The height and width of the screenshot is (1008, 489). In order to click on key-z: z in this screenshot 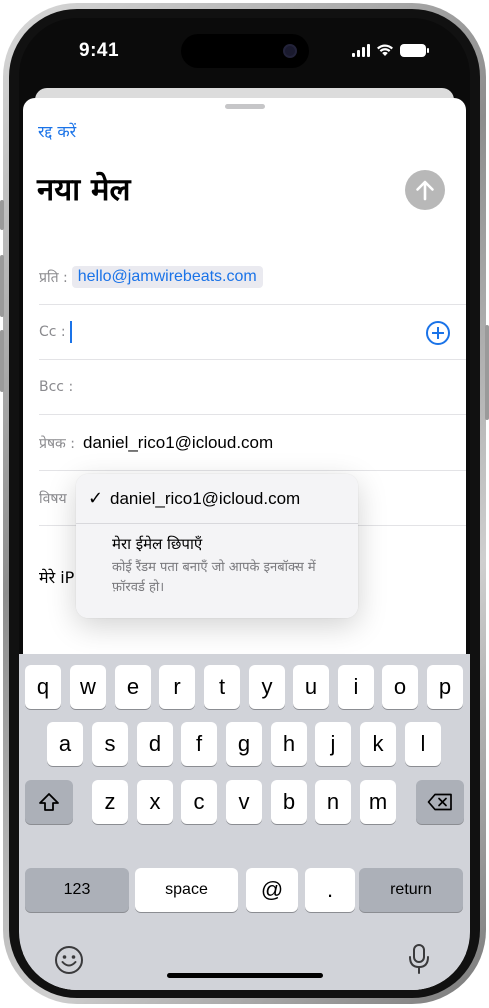, I will do `click(110, 802)`.